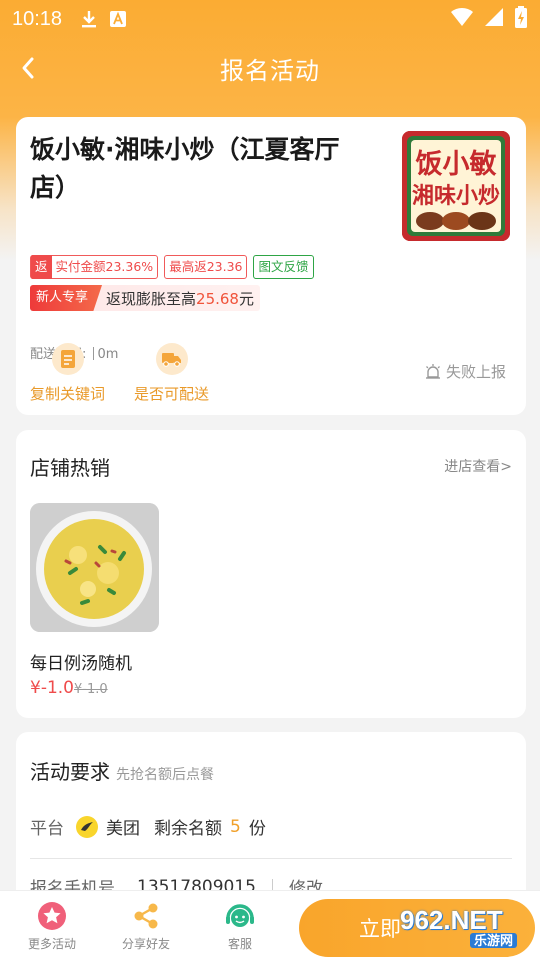 Image resolution: width=540 pixels, height=960 pixels. What do you see at coordinates (94, 567) in the screenshot?
I see `dish-image` at bounding box center [94, 567].